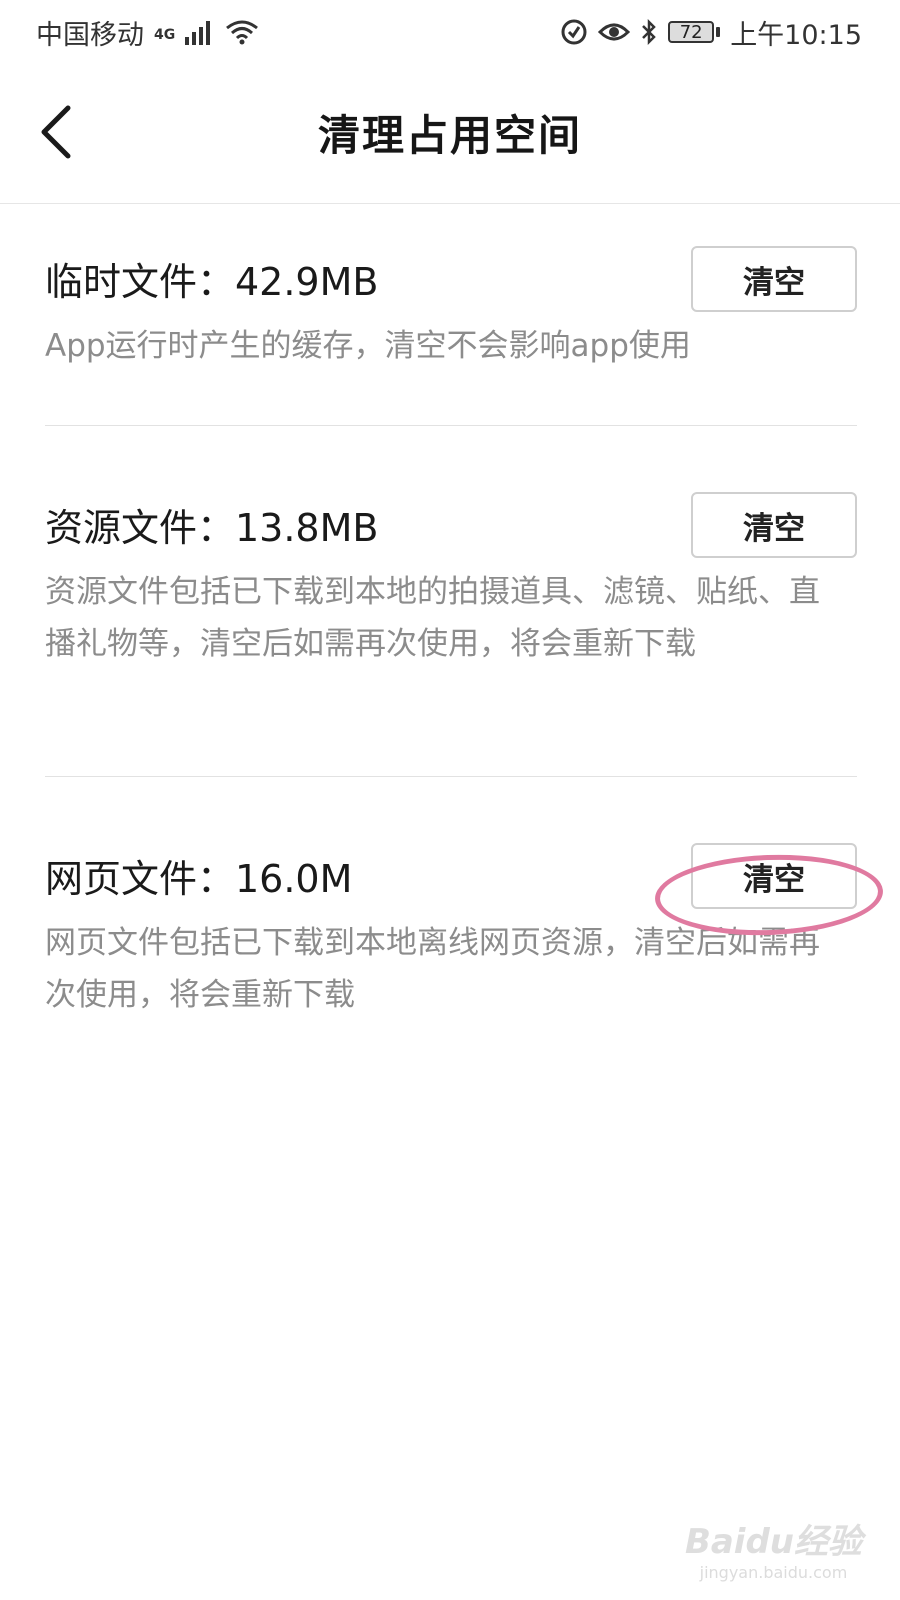 The image size is (900, 1600). I want to click on eye-comfort-icon, so click(614, 32).